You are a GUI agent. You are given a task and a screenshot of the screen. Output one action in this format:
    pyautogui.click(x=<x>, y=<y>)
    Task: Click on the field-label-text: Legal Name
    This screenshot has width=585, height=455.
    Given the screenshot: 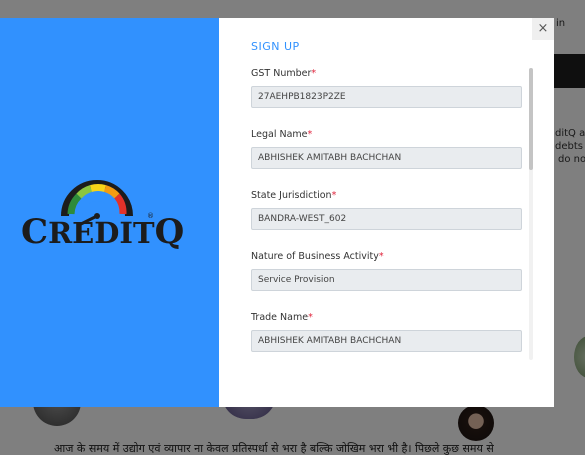 What is the action you would take?
    pyautogui.click(x=279, y=134)
    